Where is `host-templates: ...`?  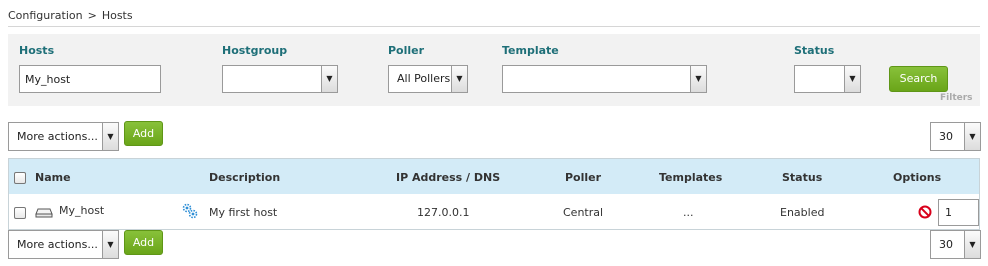 host-templates: ... is located at coordinates (688, 212).